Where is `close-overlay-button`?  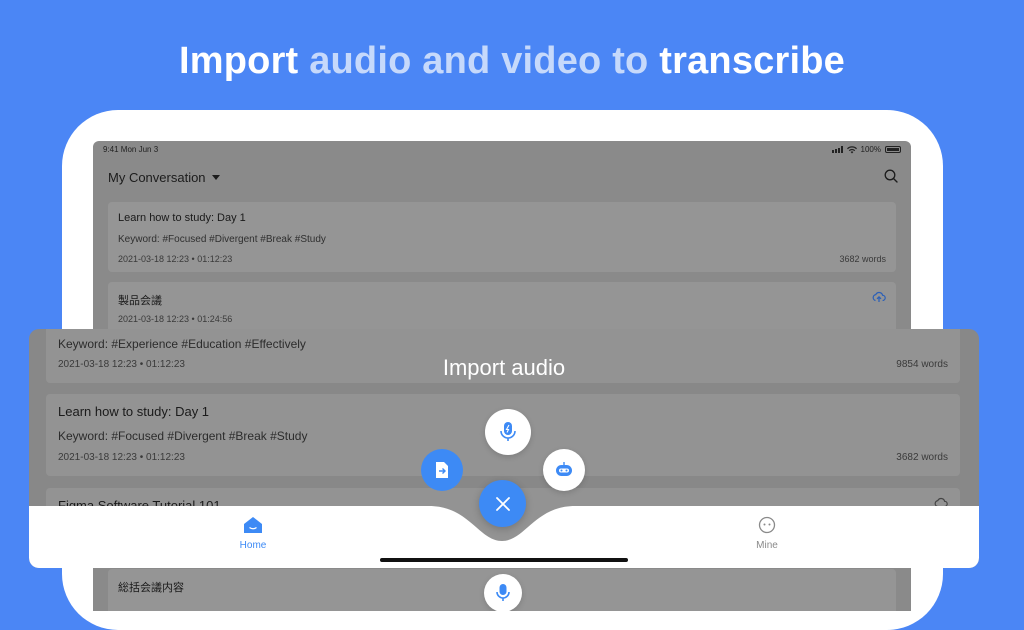
close-overlay-button is located at coordinates (502, 503).